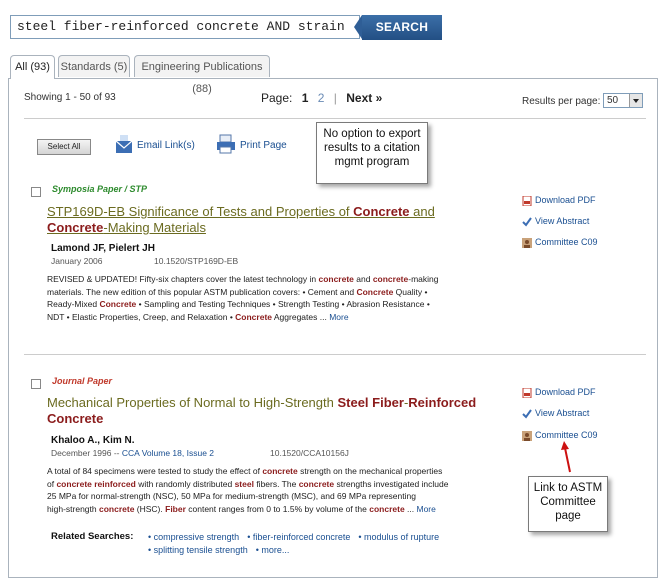 The width and height of the screenshot is (669, 578). What do you see at coordinates (568, 502) in the screenshot?
I see `callout-line: Committee` at bounding box center [568, 502].